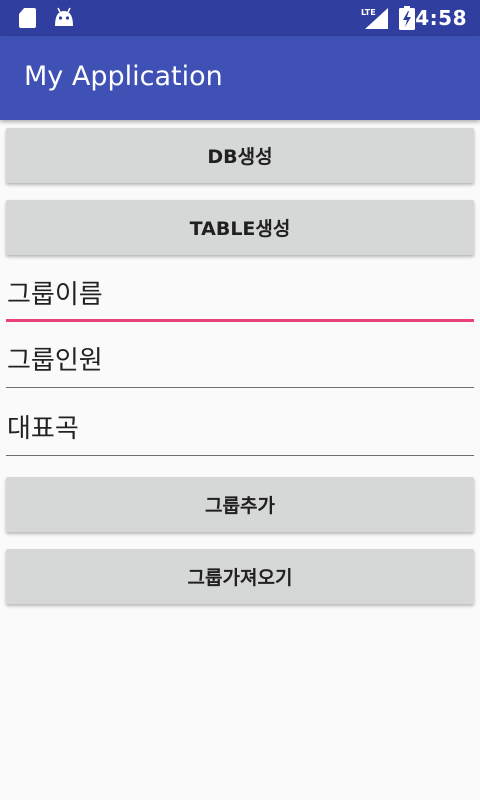 Image resolution: width=480 pixels, height=800 pixels. Describe the element at coordinates (240, 227) in the screenshot. I see `create-table-button: TABLE생성` at that location.